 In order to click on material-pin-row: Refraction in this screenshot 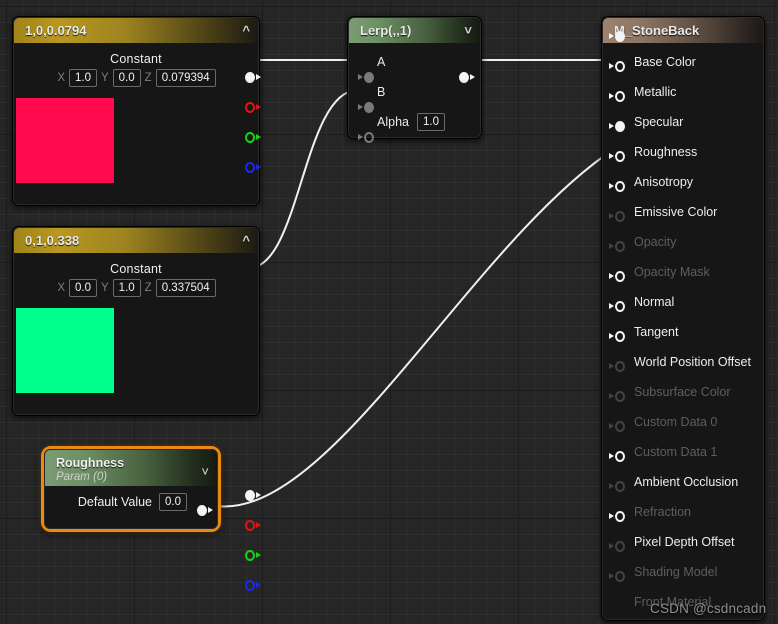, I will do `click(683, 512)`.